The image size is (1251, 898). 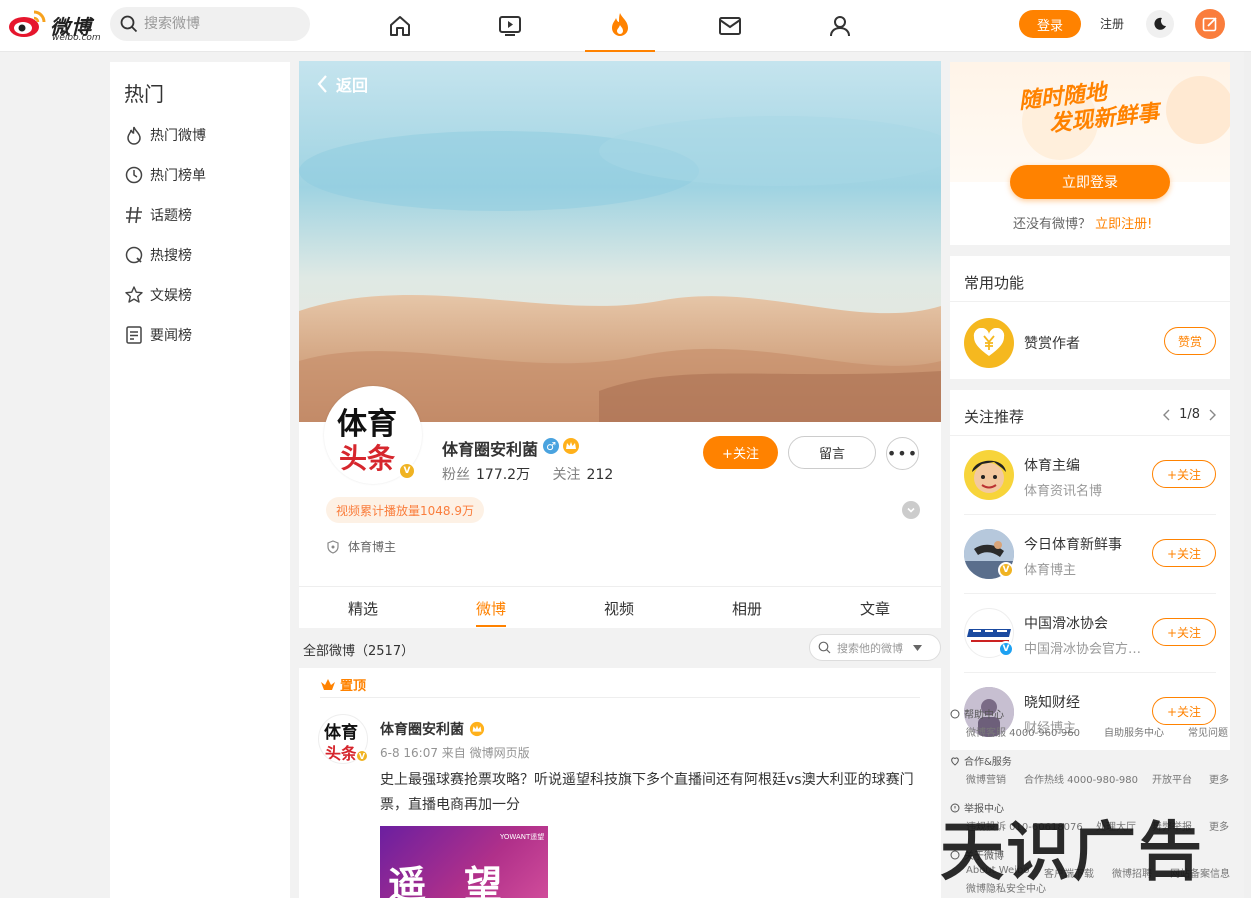 What do you see at coordinates (955, 713) in the screenshot?
I see `help-icon` at bounding box center [955, 713].